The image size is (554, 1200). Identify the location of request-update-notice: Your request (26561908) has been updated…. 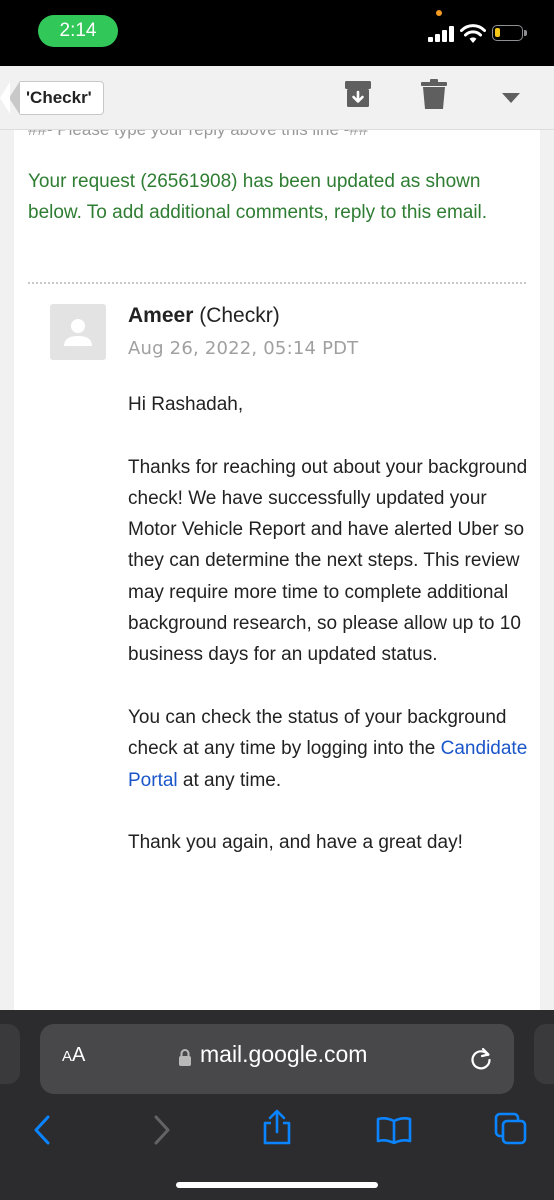
(258, 197).